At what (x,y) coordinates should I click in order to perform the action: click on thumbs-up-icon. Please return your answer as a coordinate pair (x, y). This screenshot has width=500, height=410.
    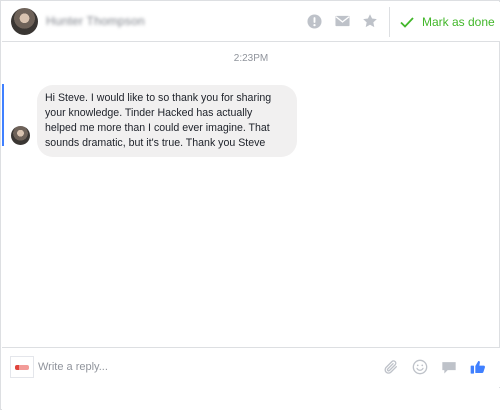
    Looking at the image, I should click on (478, 367).